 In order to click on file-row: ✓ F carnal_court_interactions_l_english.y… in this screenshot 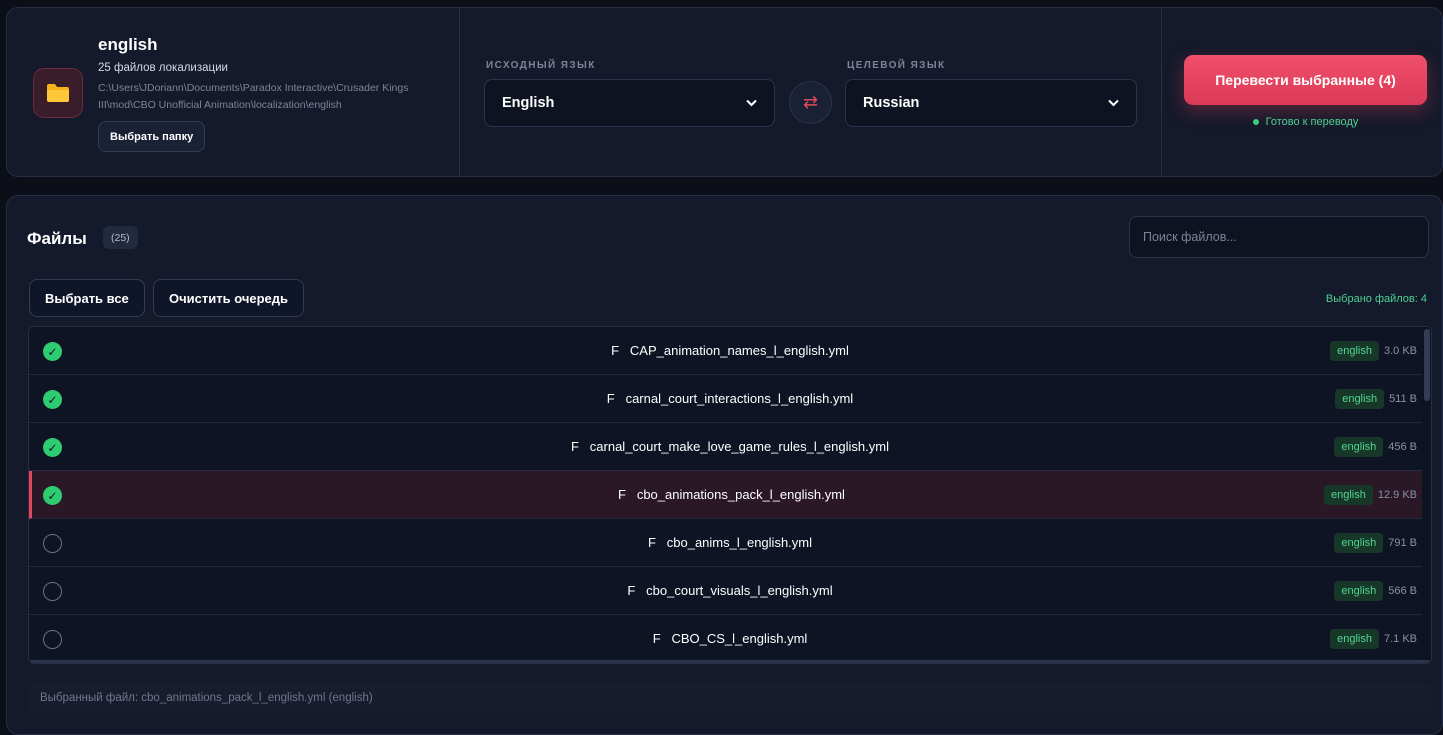, I will do `click(730, 399)`.